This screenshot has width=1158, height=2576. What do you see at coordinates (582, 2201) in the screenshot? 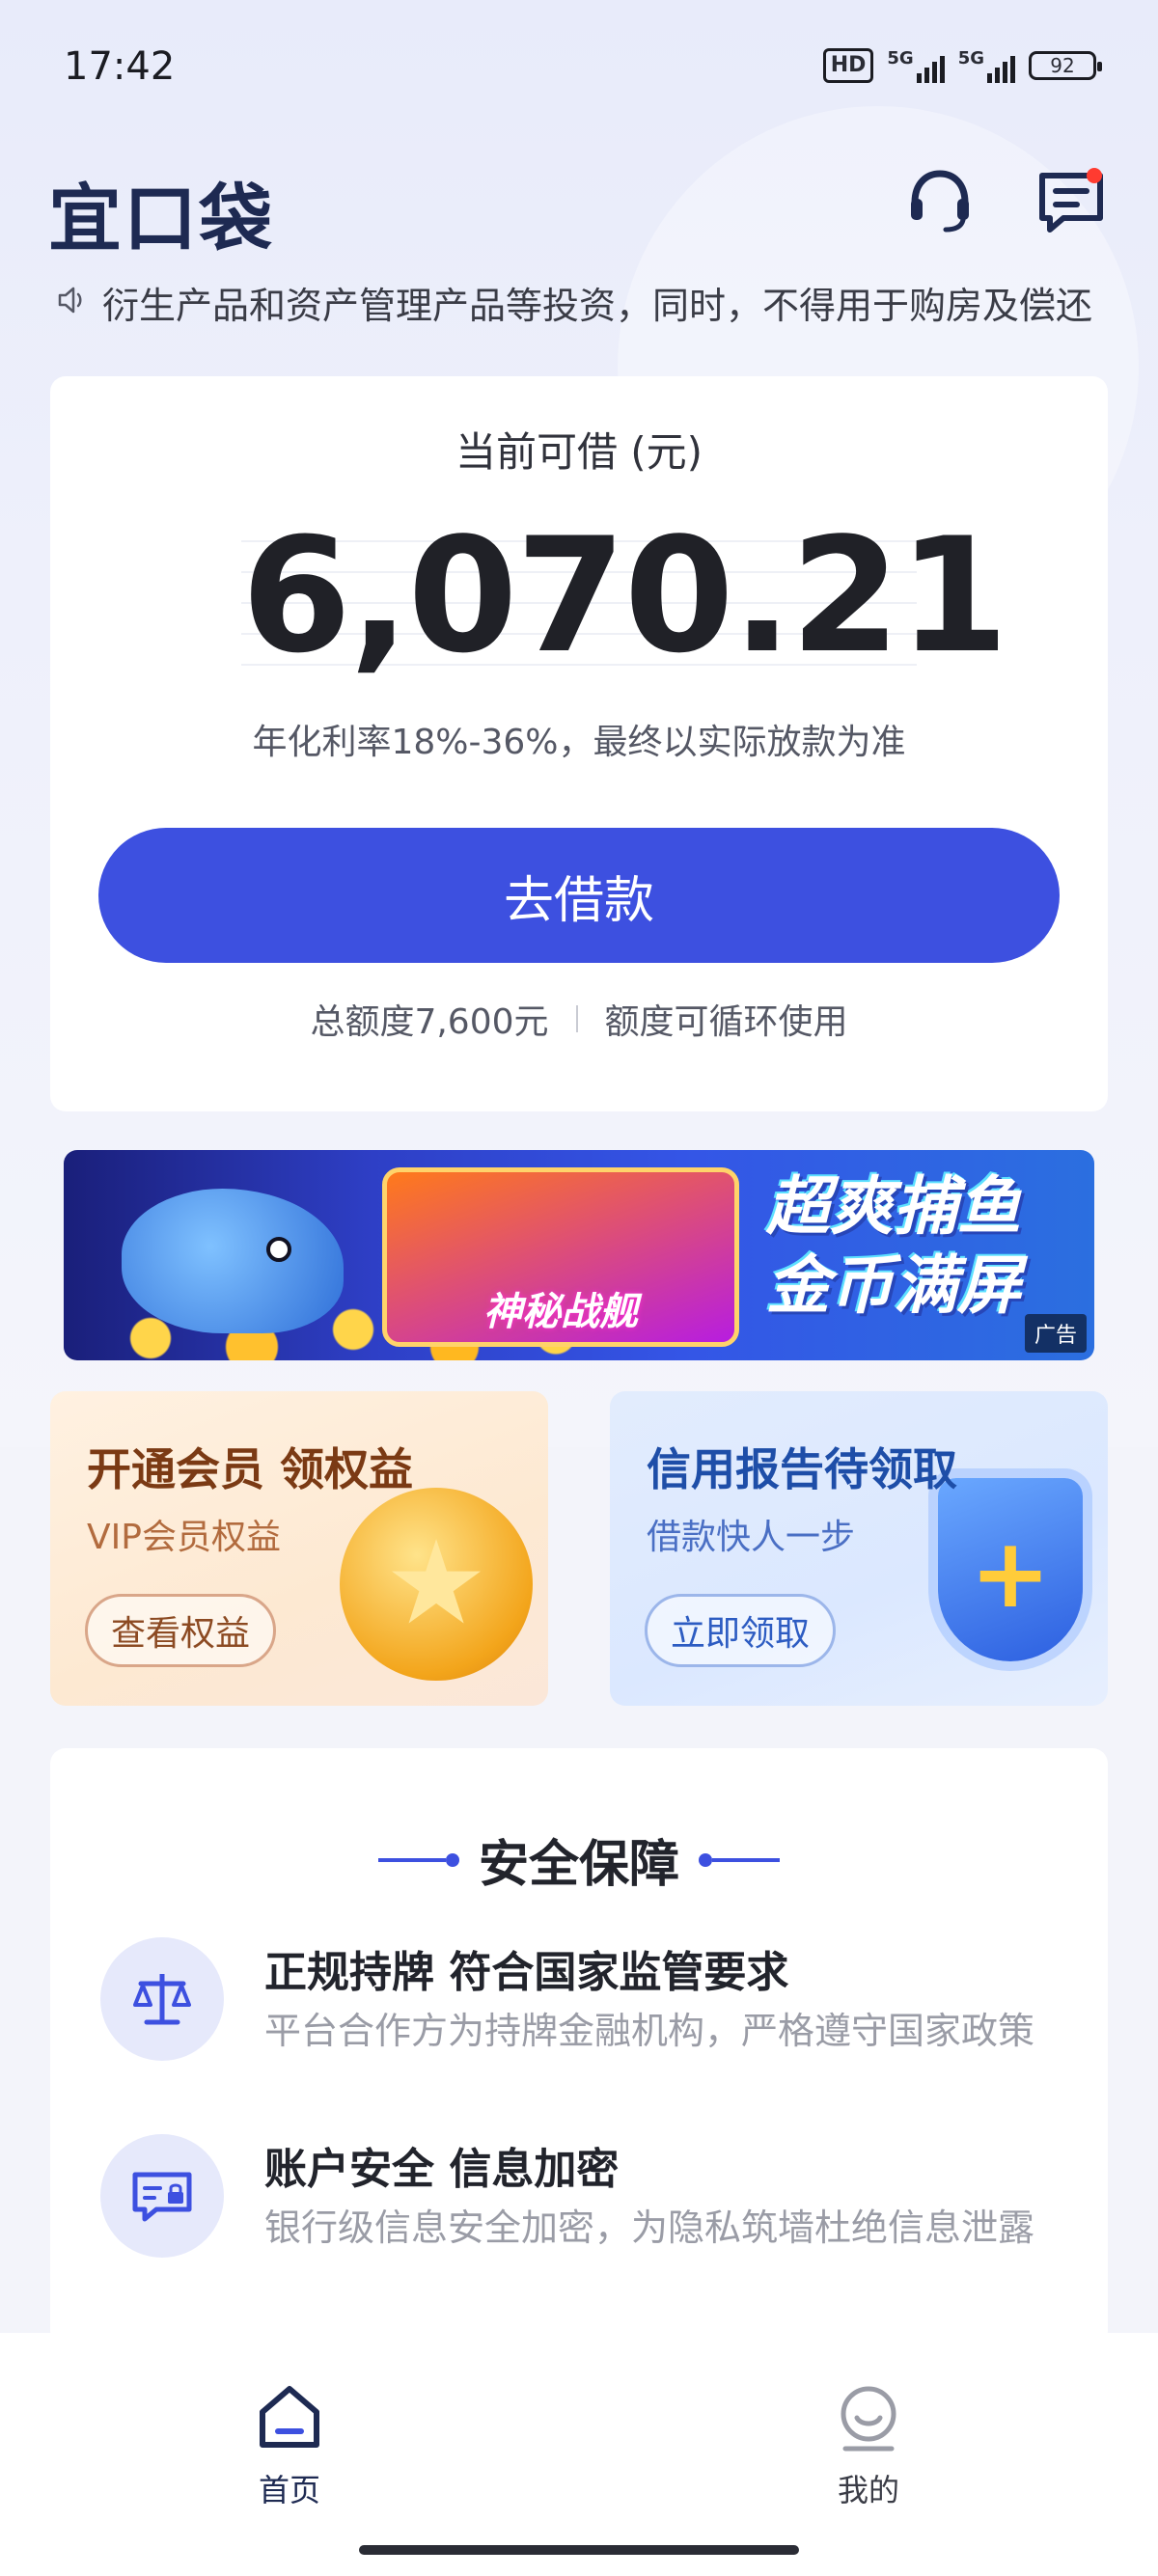
I see `security-item-encryption: 账户安全 信息加密 银行级信息安全加密，为隐私筑墙杜绝信息泄露` at bounding box center [582, 2201].